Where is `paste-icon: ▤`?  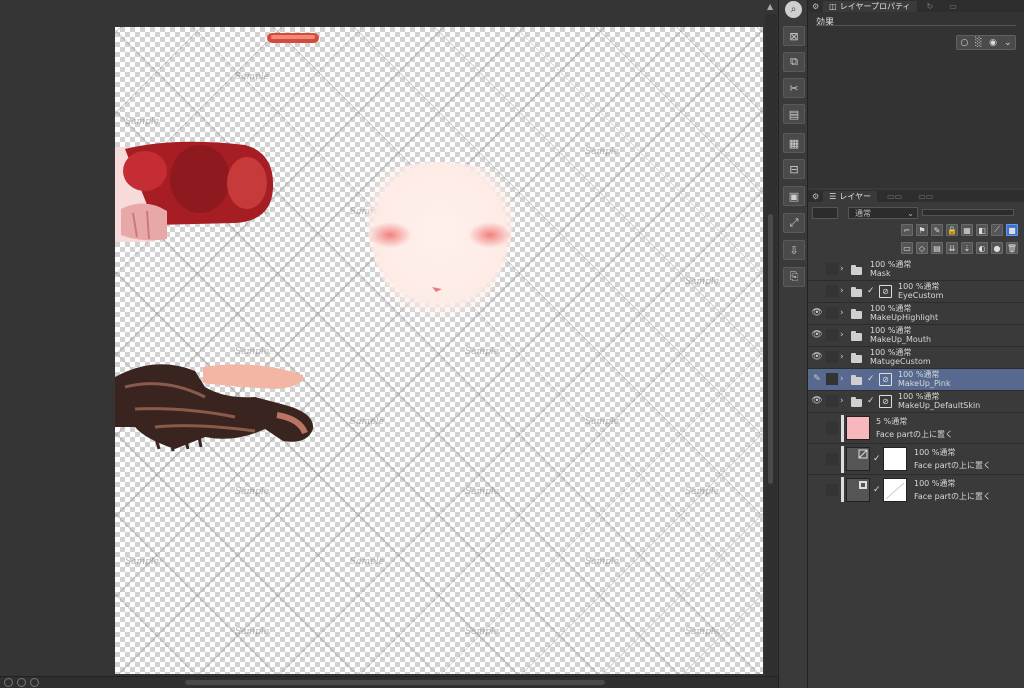 paste-icon: ▤ is located at coordinates (794, 114).